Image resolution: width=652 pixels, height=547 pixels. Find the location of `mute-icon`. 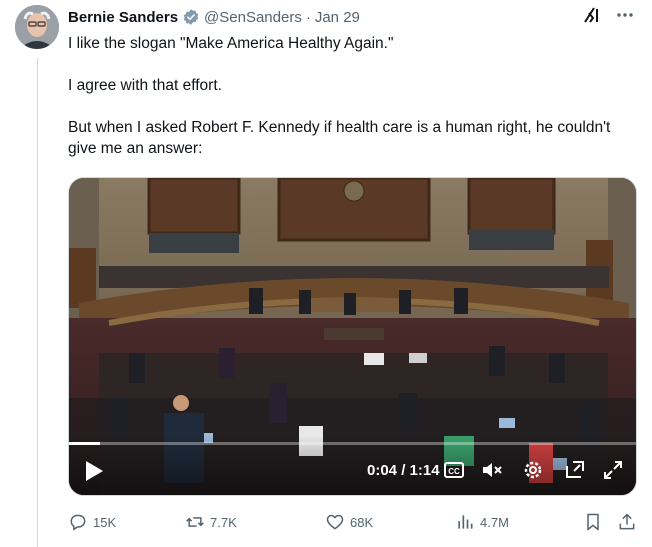

mute-icon is located at coordinates (492, 470).